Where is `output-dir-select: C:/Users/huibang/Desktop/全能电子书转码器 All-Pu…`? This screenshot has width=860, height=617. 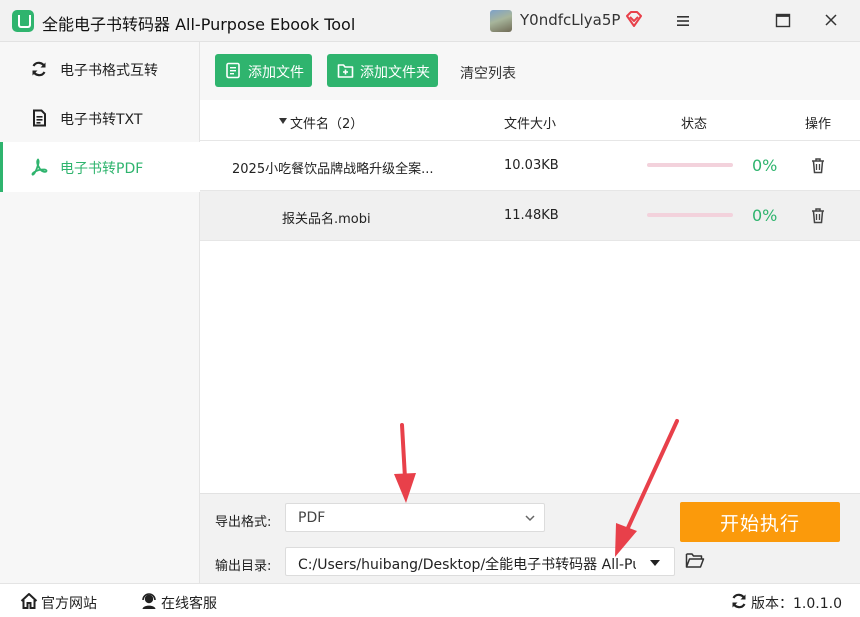 output-dir-select: C:/Users/huibang/Desktop/全能电子书转码器 All-Pu… is located at coordinates (480, 561).